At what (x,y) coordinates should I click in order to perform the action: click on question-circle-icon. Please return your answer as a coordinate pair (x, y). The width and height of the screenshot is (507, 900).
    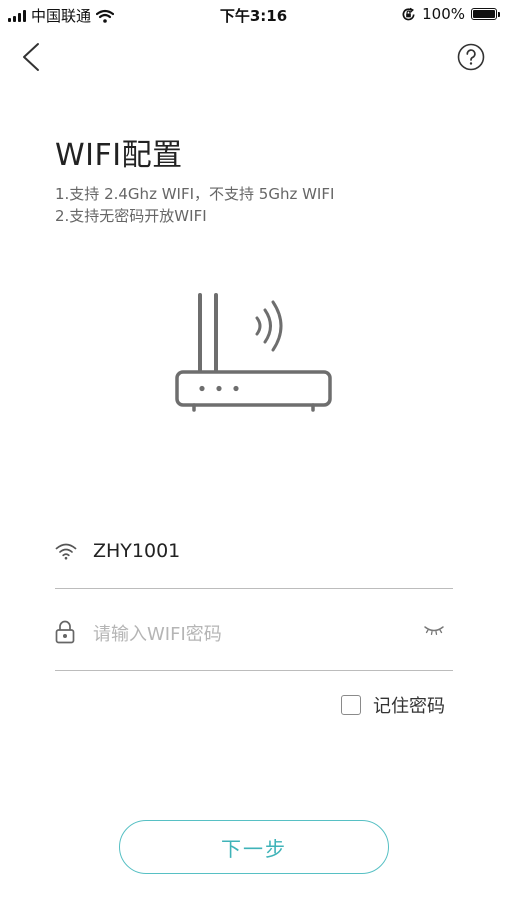
    Looking at the image, I should click on (471, 57).